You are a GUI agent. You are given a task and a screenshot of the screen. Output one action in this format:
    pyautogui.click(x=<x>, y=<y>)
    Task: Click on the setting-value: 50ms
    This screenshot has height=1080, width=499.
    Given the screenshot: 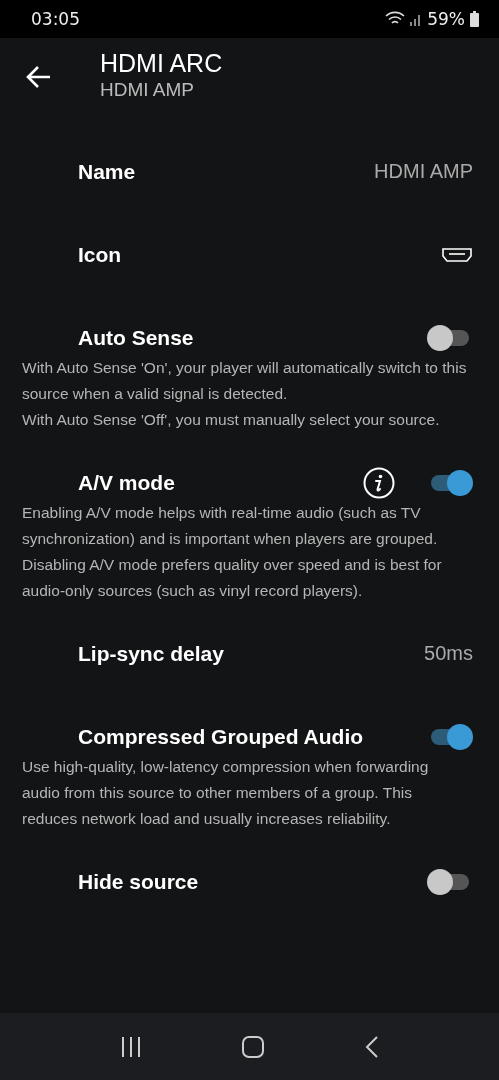 What is the action you would take?
    pyautogui.click(x=448, y=653)
    